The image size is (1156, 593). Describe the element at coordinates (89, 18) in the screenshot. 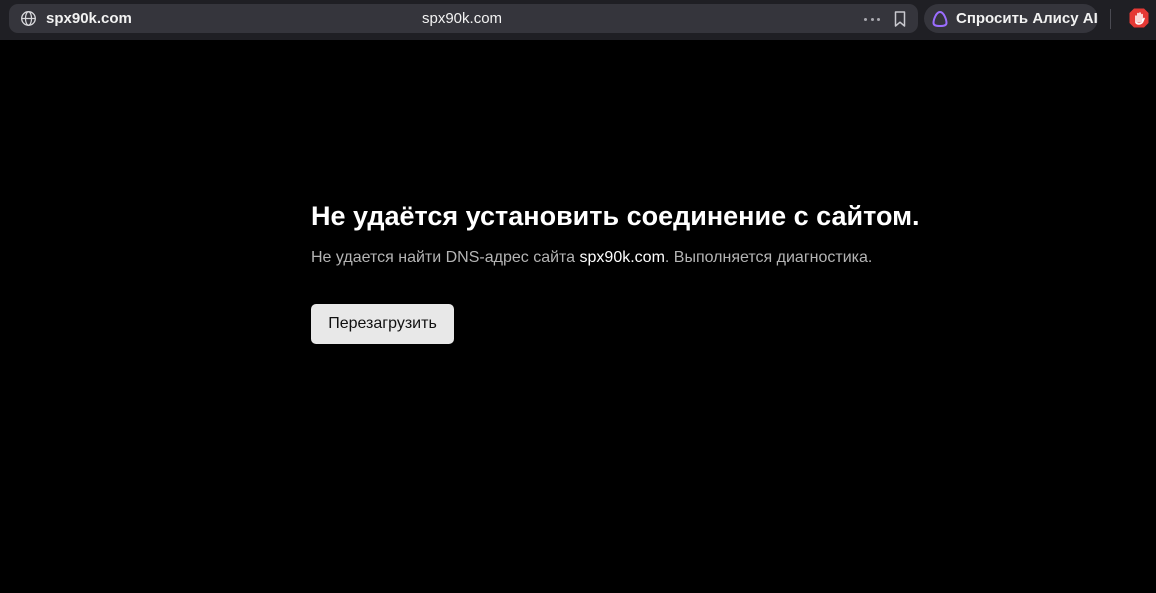

I see `address-host: spx90k.com` at that location.